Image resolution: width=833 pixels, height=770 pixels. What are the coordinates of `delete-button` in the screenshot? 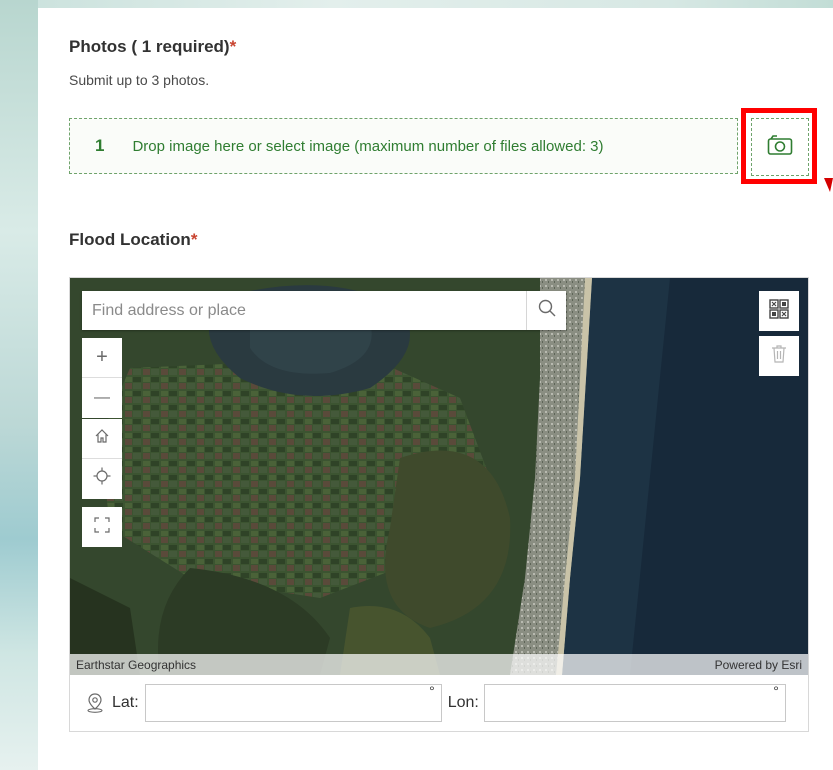 It's located at (779, 356).